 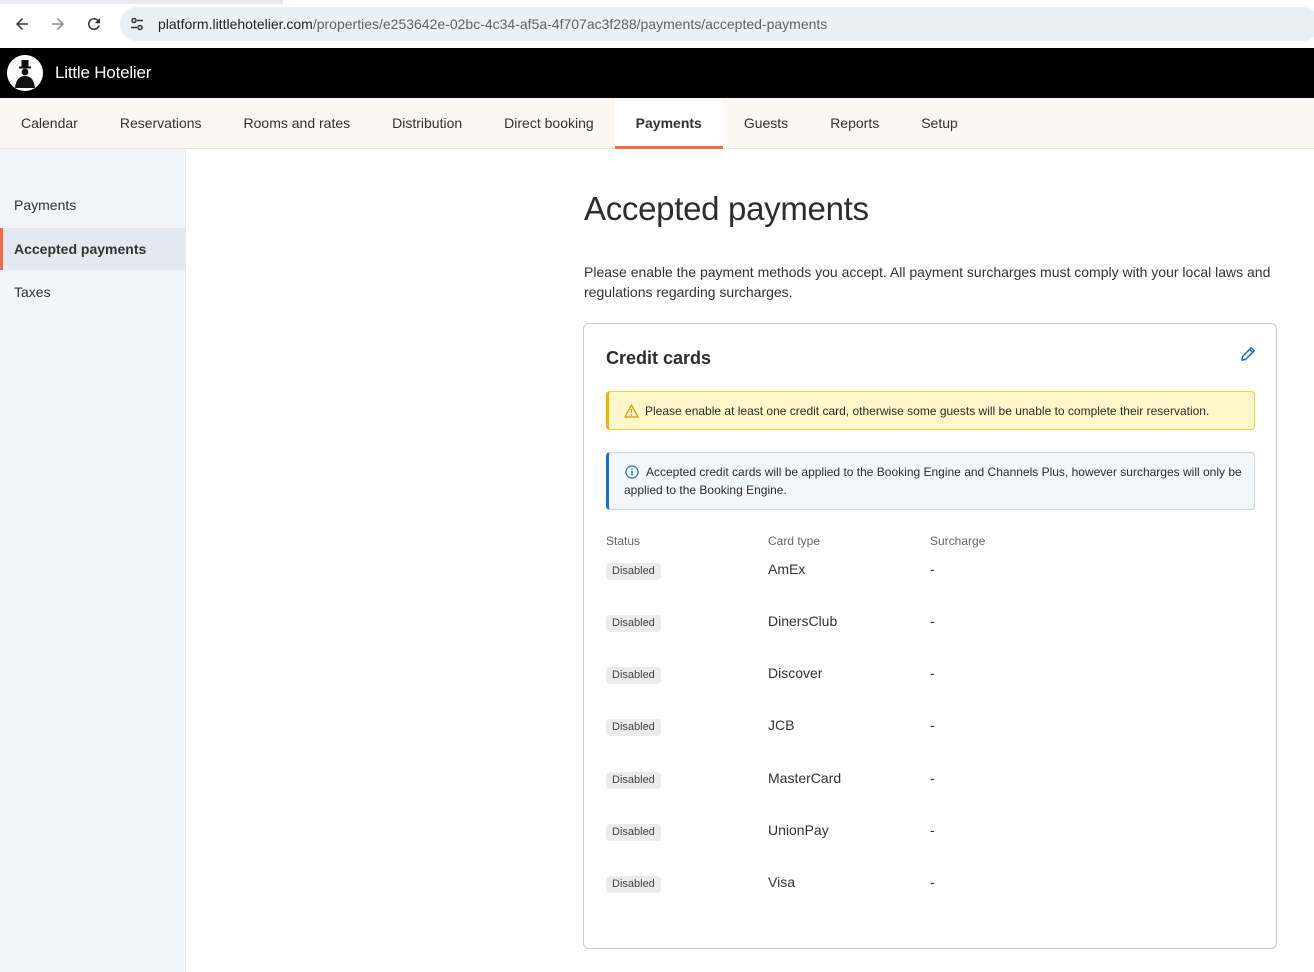 I want to click on tab-reservations: Reservations, so click(x=161, y=123).